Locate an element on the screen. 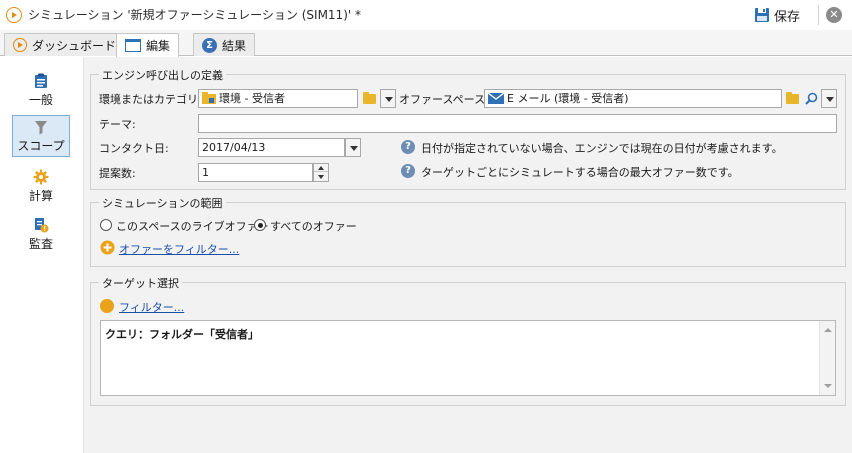  tab-label: 編集 is located at coordinates (158, 46).